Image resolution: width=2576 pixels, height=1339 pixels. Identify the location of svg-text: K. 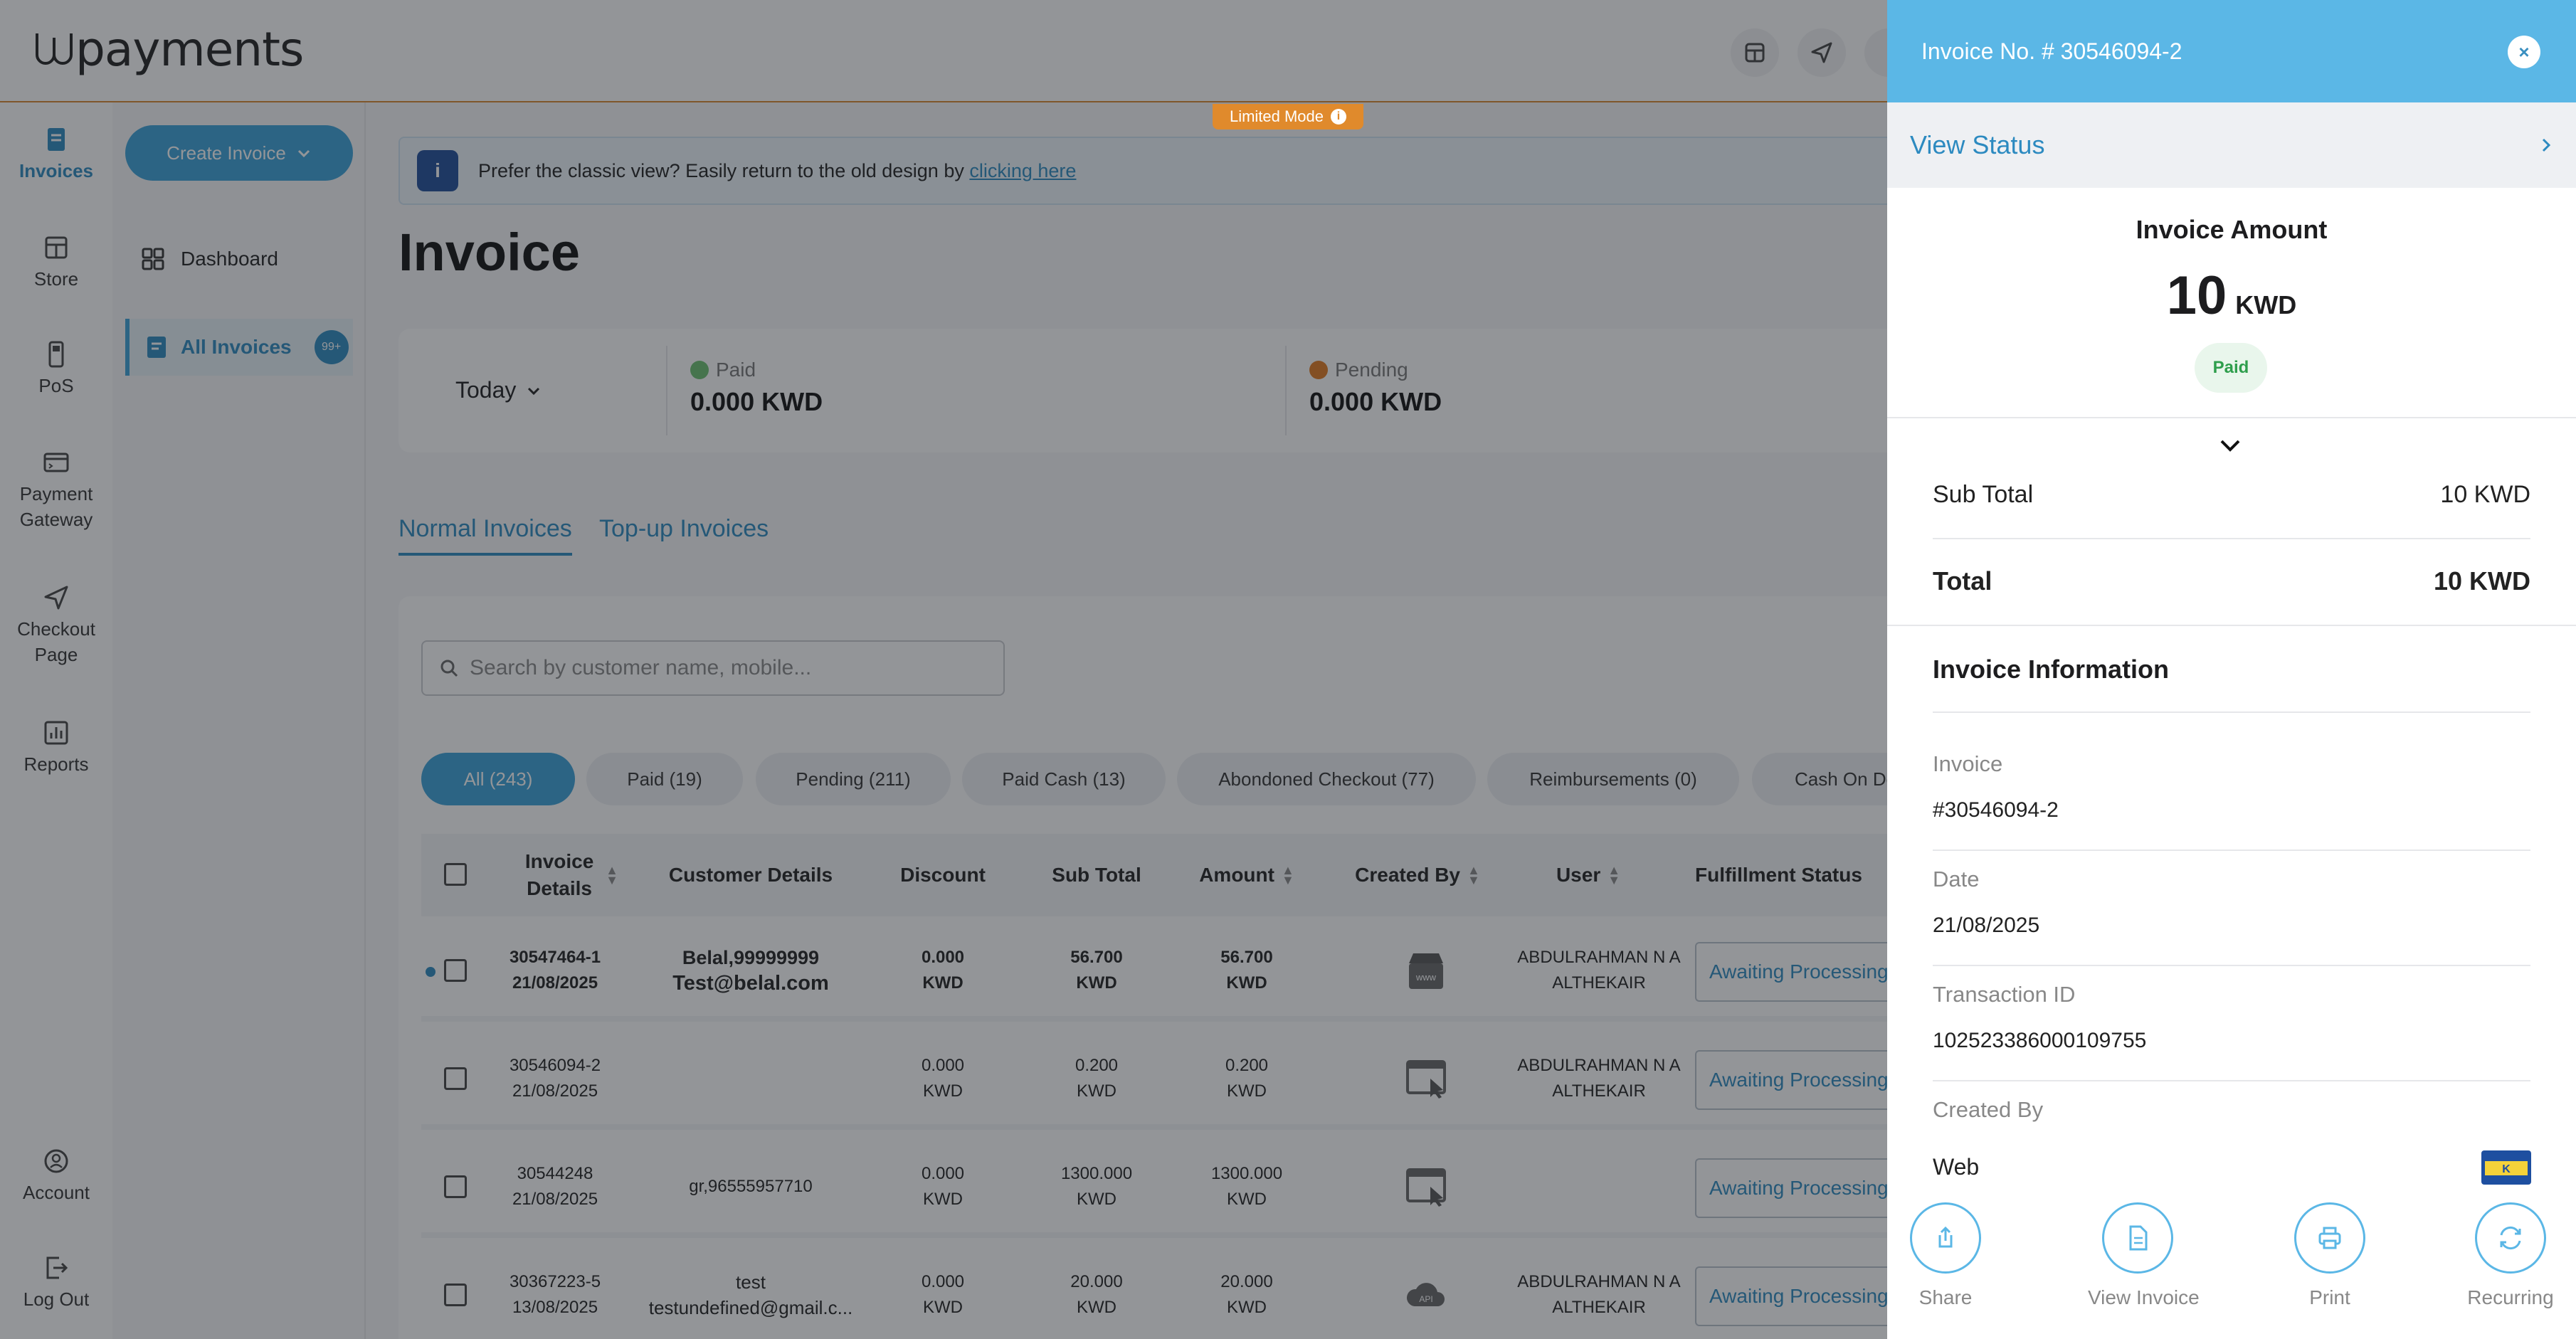
(2506, 1169).